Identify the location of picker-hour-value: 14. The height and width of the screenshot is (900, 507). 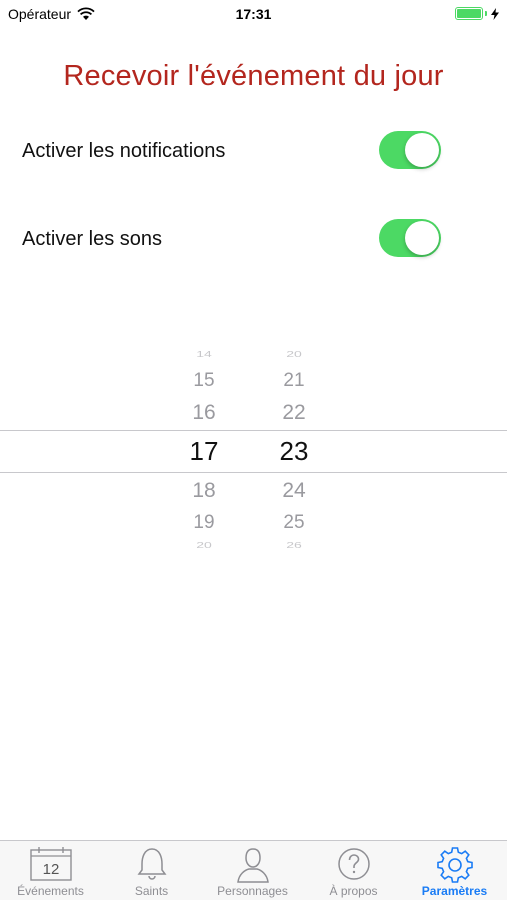
(204, 354).